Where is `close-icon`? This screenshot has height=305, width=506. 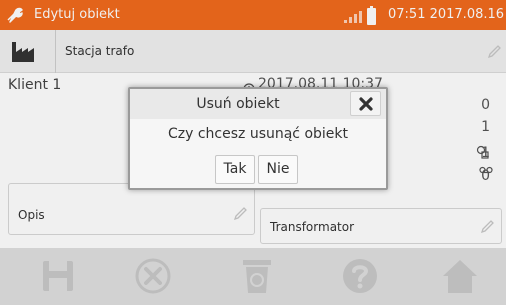
close-icon is located at coordinates (366, 104).